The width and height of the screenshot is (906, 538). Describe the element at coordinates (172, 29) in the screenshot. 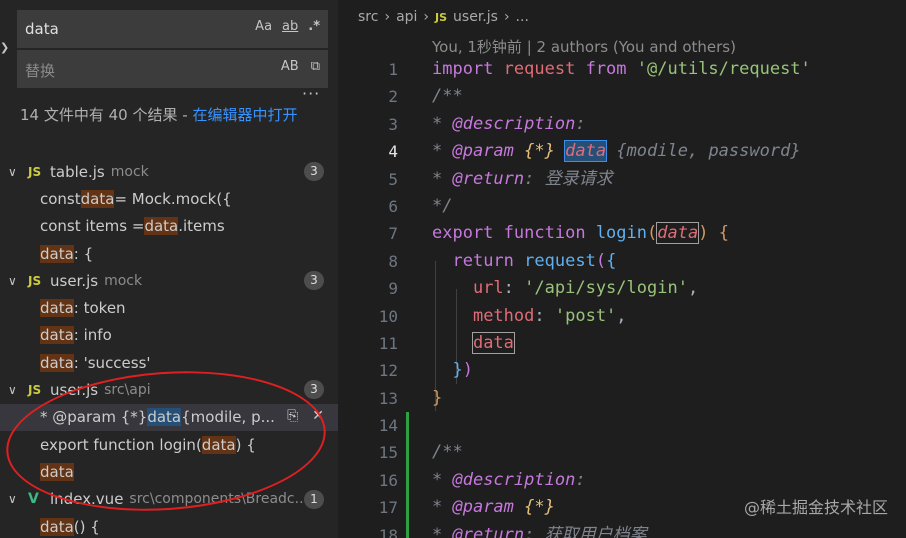

I see `search-input: data Aa ab .*` at that location.